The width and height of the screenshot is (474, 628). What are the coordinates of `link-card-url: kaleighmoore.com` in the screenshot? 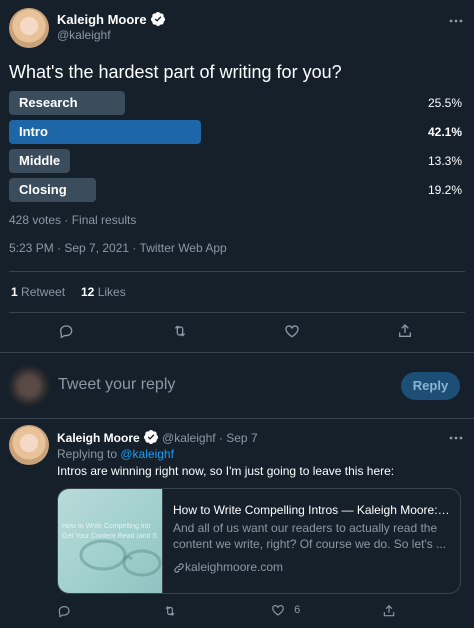 It's located at (234, 566).